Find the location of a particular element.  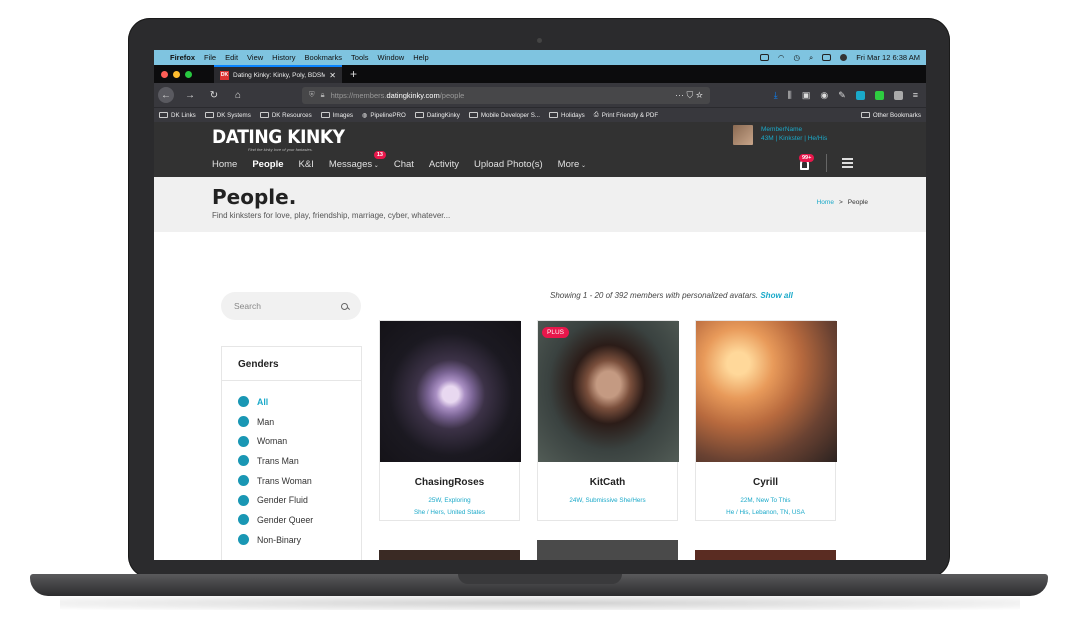

tab-title: Dating Kinky: Kinky, Poly, BDSM is located at coordinates (279, 75).